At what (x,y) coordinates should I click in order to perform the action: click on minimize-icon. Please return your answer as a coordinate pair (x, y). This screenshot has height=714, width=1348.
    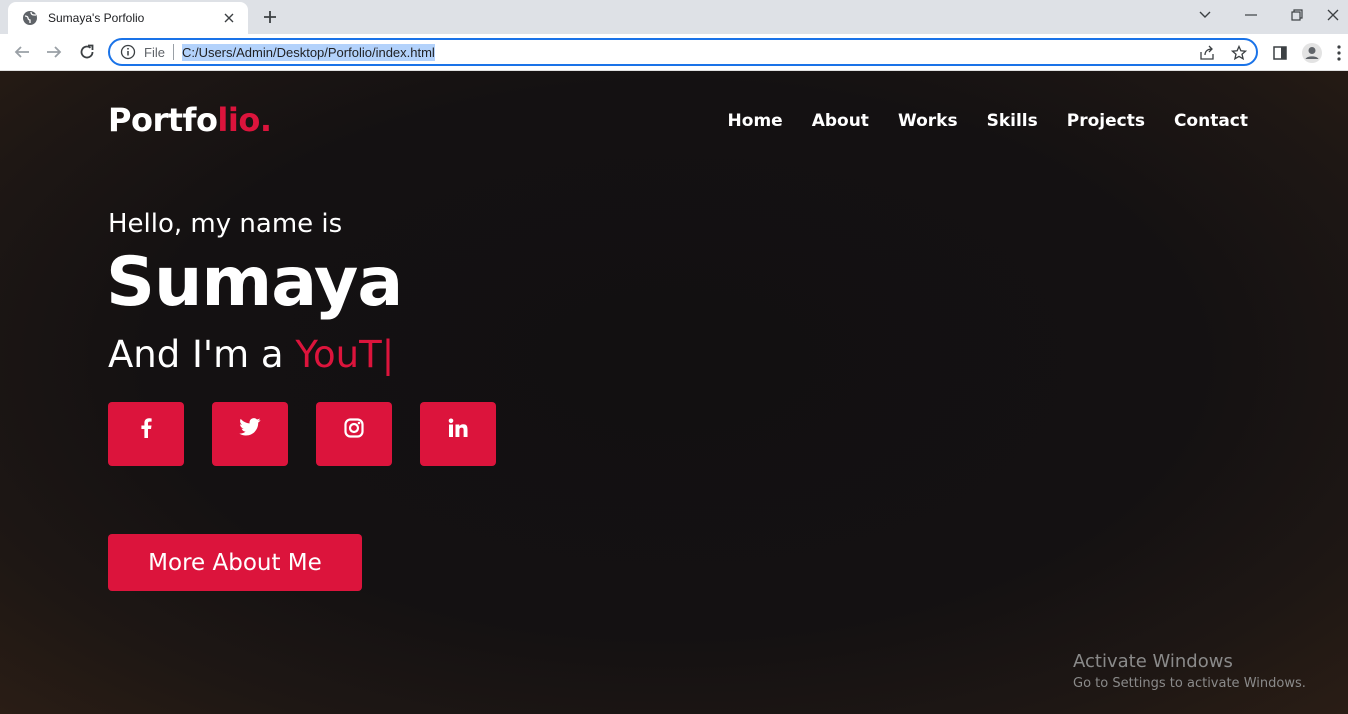
    Looking at the image, I should click on (1251, 15).